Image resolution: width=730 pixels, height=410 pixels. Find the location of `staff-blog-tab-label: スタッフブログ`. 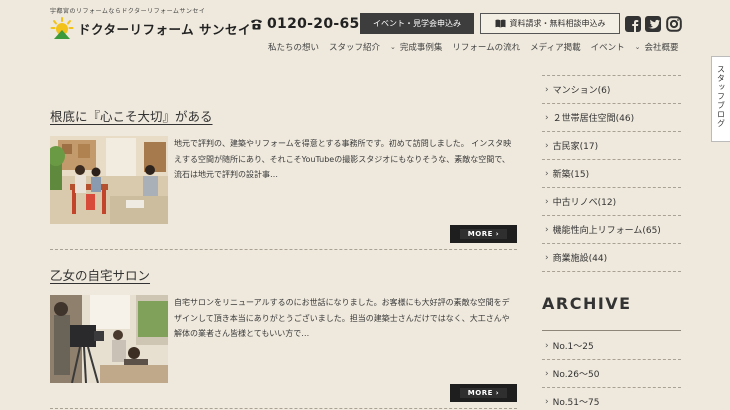

staff-blog-tab-label: スタッフブログ is located at coordinates (721, 96).